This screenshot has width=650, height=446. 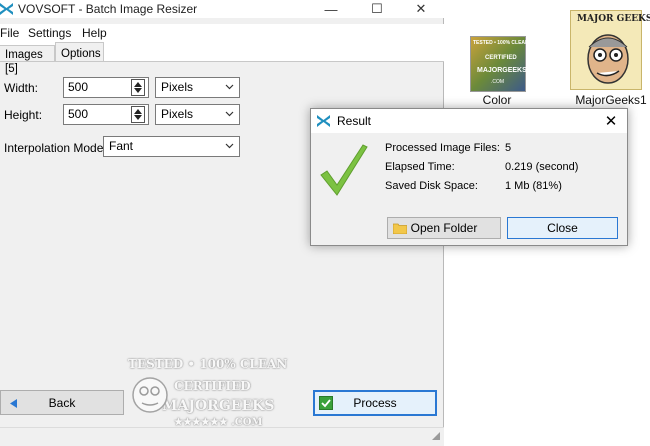 I want to click on dialog-close-icon: ✕, so click(x=611, y=121).